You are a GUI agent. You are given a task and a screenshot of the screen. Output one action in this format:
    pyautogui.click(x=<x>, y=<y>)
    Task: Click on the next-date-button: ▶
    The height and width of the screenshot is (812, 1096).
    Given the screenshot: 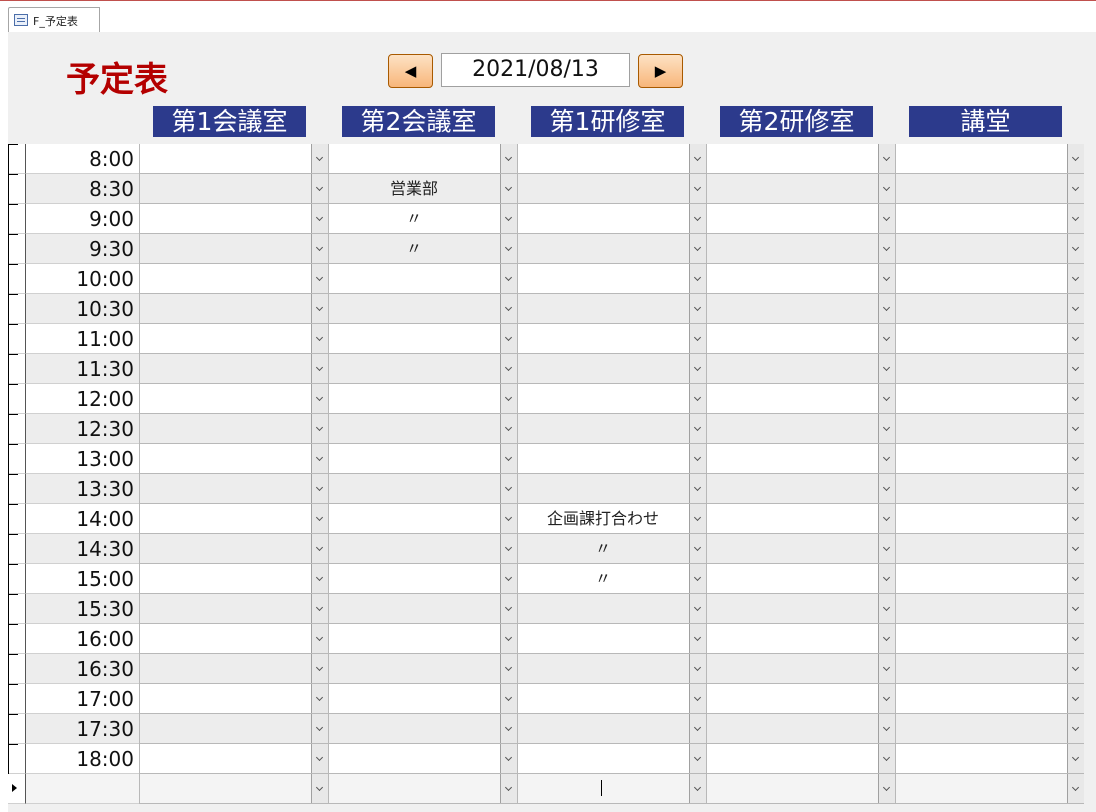 What is the action you would take?
    pyautogui.click(x=660, y=71)
    